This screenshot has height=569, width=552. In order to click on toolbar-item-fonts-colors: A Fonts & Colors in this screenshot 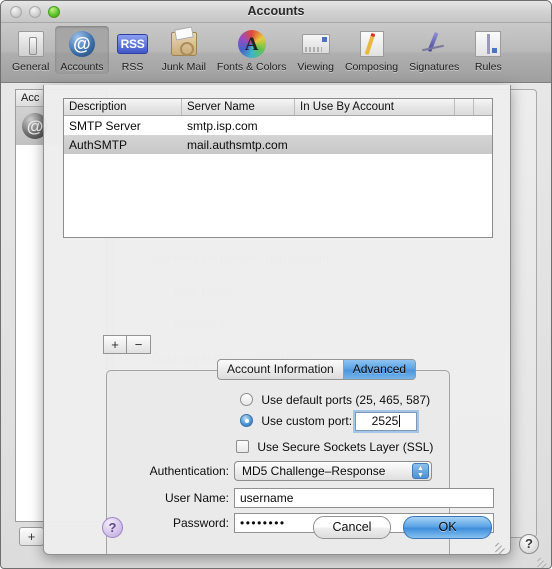, I will do `click(251, 50)`.